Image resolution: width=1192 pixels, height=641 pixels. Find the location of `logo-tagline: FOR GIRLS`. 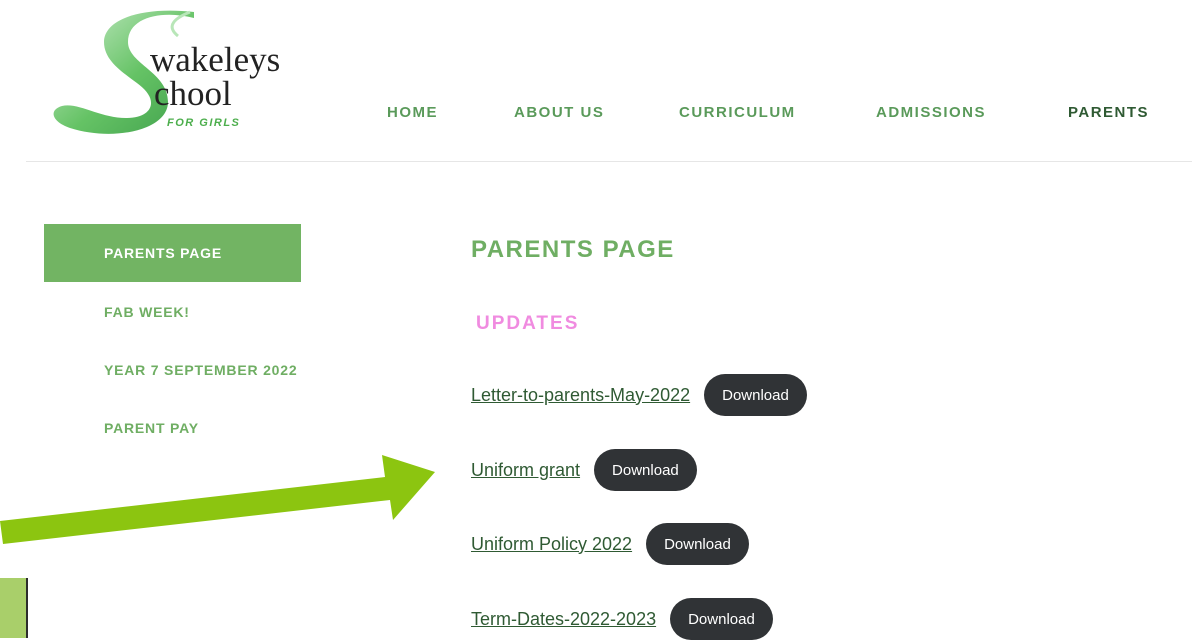

logo-tagline: FOR GIRLS is located at coordinates (204, 123).